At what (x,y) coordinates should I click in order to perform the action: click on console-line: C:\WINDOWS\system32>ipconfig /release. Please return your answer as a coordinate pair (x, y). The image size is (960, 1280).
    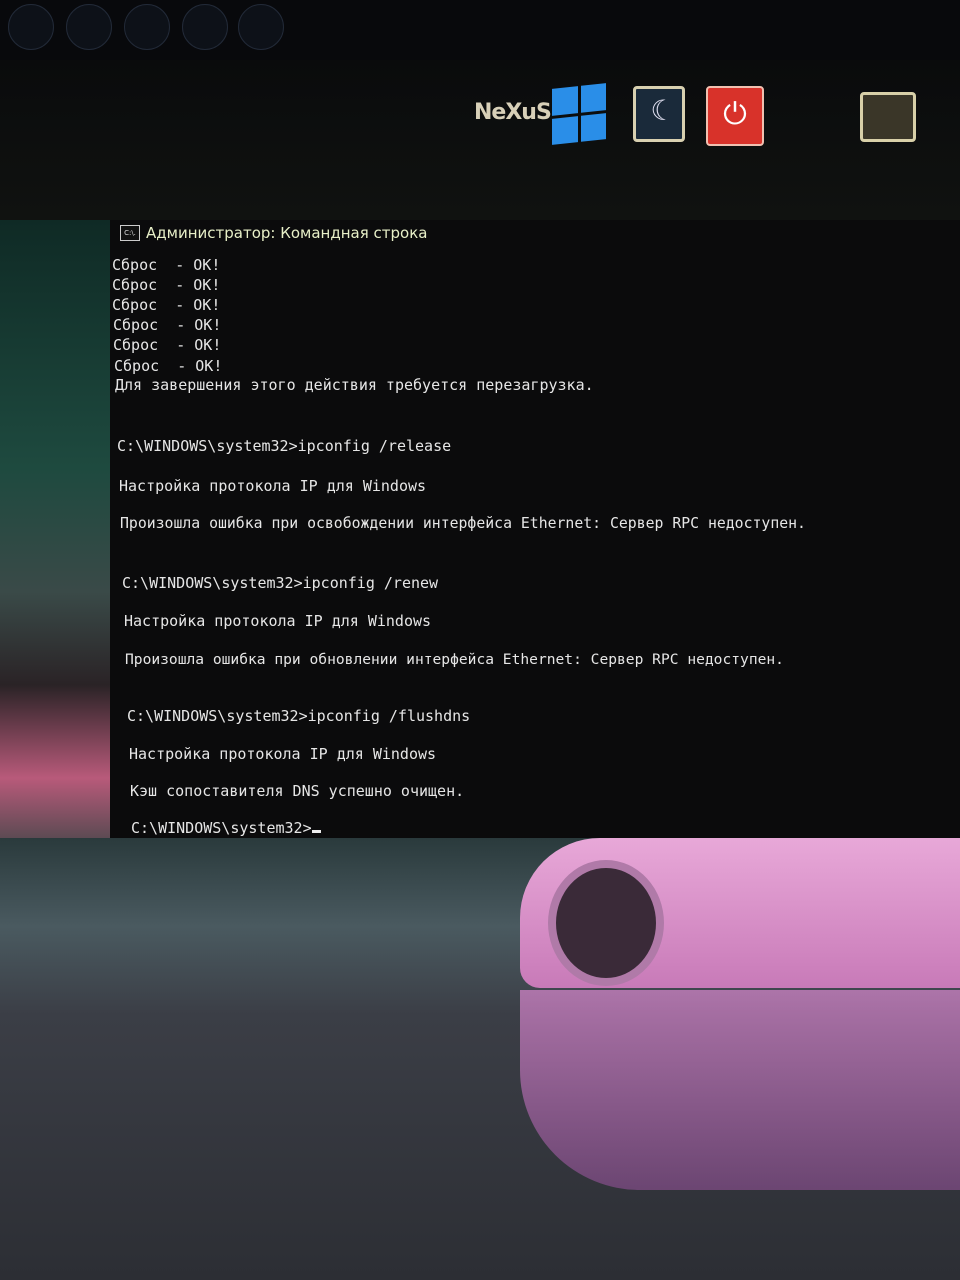
    Looking at the image, I should click on (284, 446).